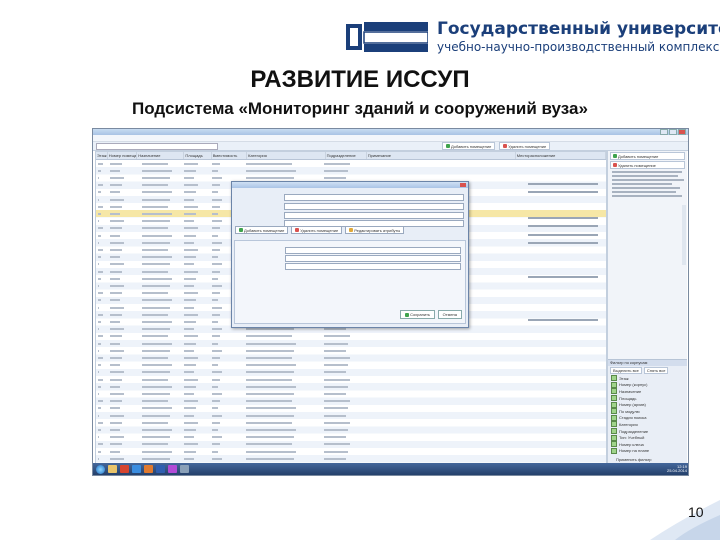 Image resolution: width=720 pixels, height=540 pixels. I want to click on filter-tools: Выделить все Снять все, so click(647, 370).